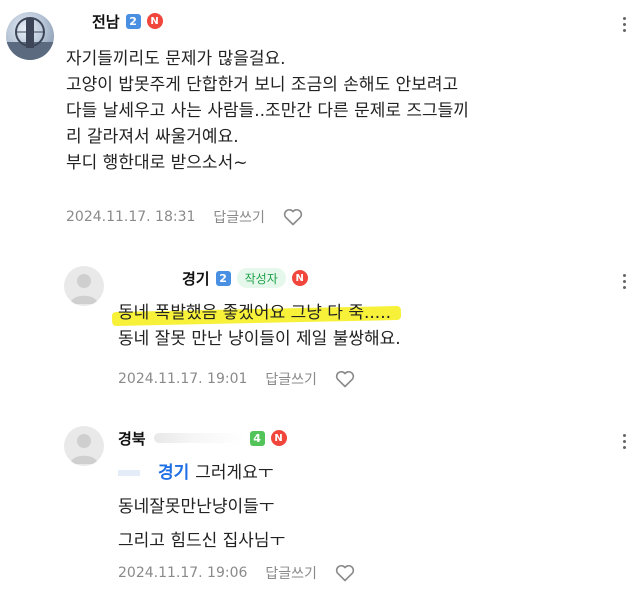 Image resolution: width=640 pixels, height=593 pixels. I want to click on level-badge: 4, so click(257, 438).